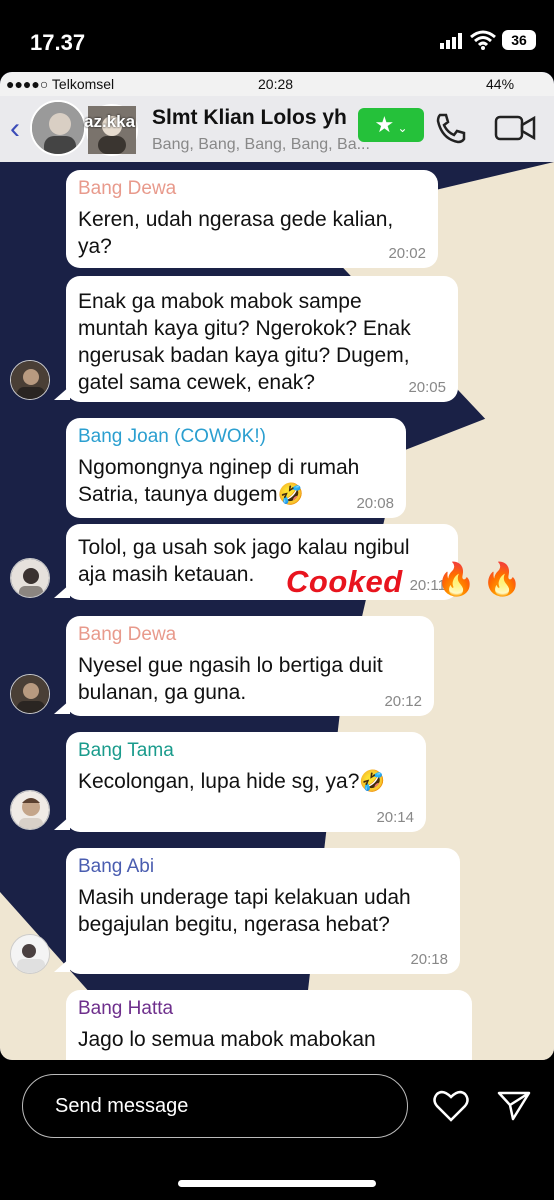 This screenshot has height=1200, width=554. What do you see at coordinates (126, 750) in the screenshot?
I see `sender-name: Bang Tama` at bounding box center [126, 750].